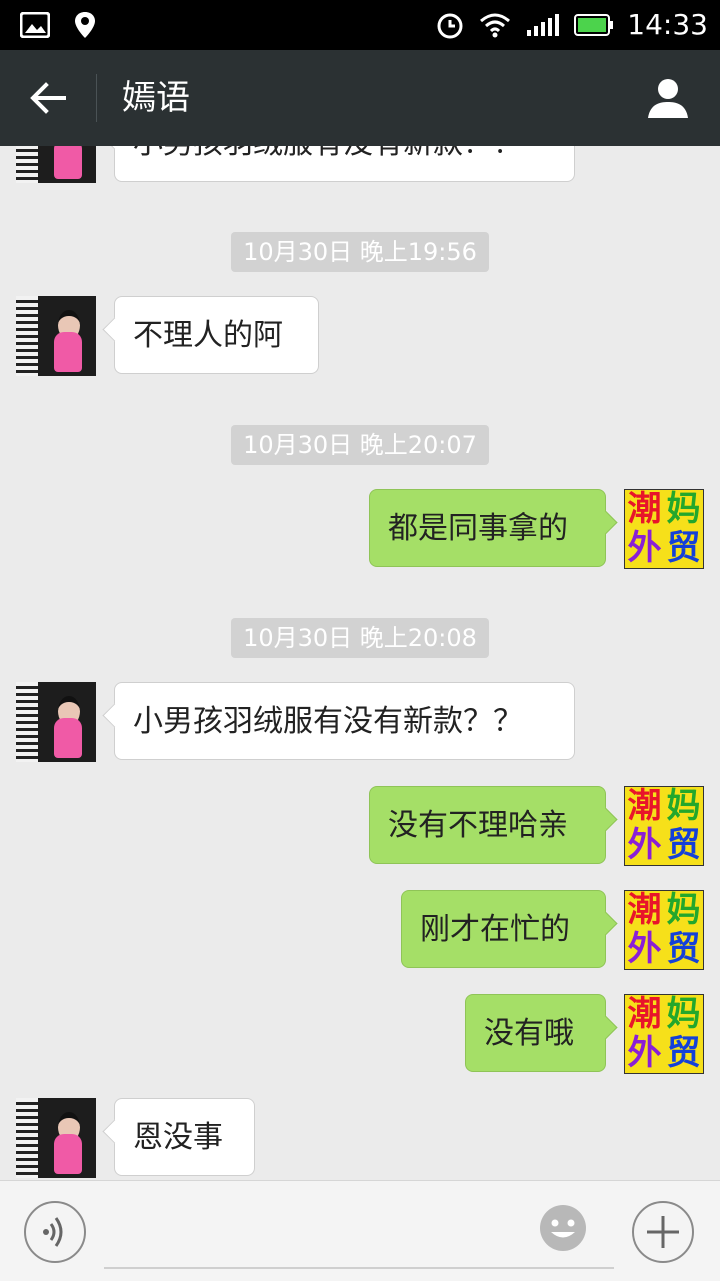  What do you see at coordinates (184, 1137) in the screenshot?
I see `message-bubble-incoming: 恩没事` at bounding box center [184, 1137].